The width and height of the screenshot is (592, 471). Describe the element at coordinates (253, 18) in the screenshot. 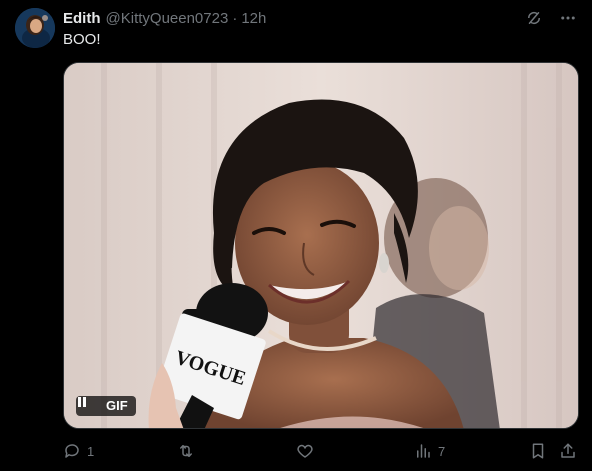

I see `timestamp: 12h` at that location.